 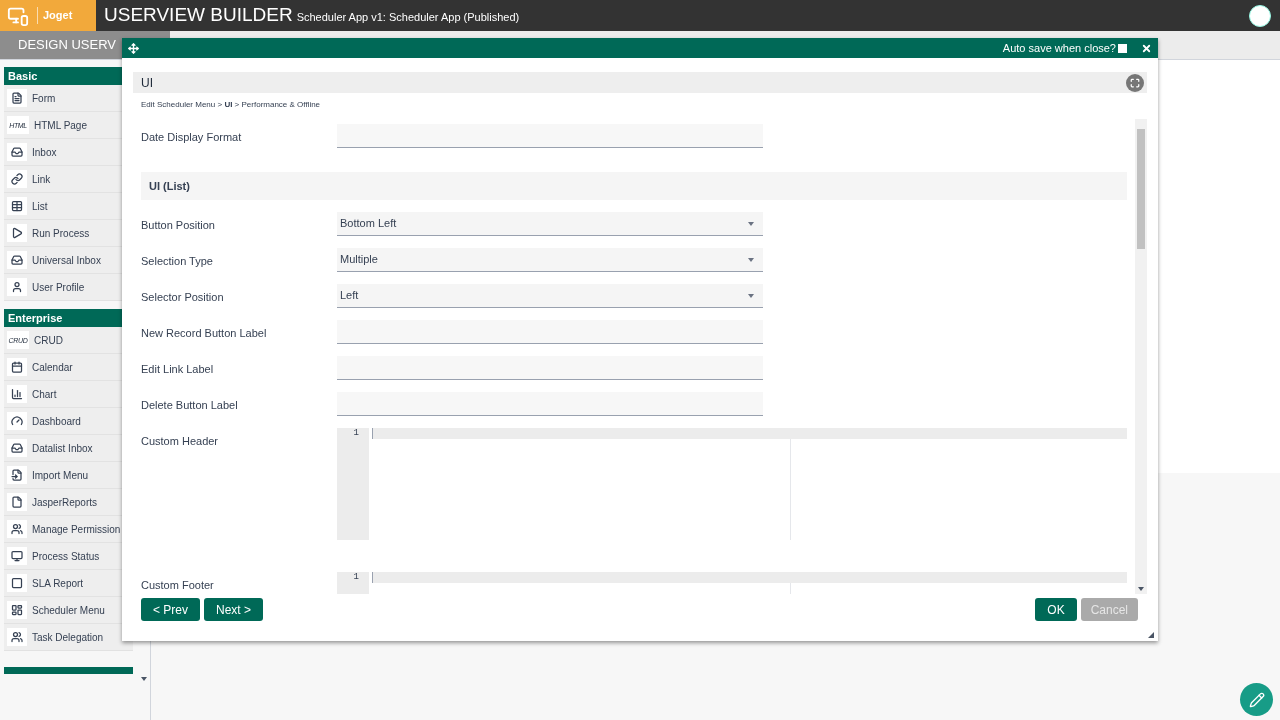 I want to click on resize-handle-icon, so click(x=1151, y=635).